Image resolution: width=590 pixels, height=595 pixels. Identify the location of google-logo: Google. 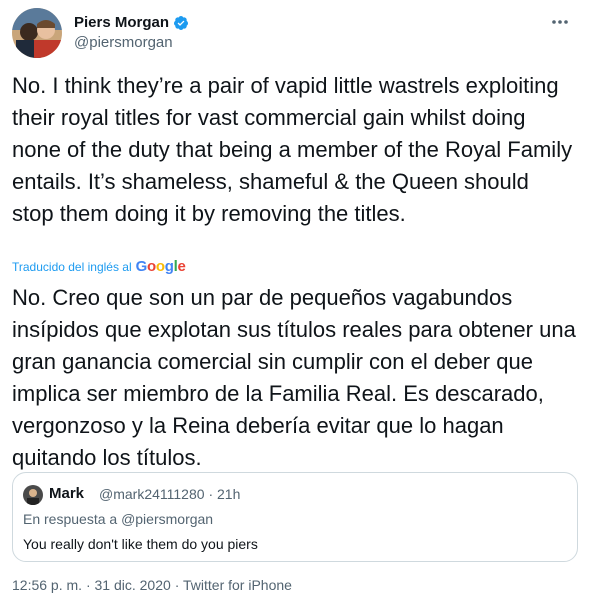
(160, 266).